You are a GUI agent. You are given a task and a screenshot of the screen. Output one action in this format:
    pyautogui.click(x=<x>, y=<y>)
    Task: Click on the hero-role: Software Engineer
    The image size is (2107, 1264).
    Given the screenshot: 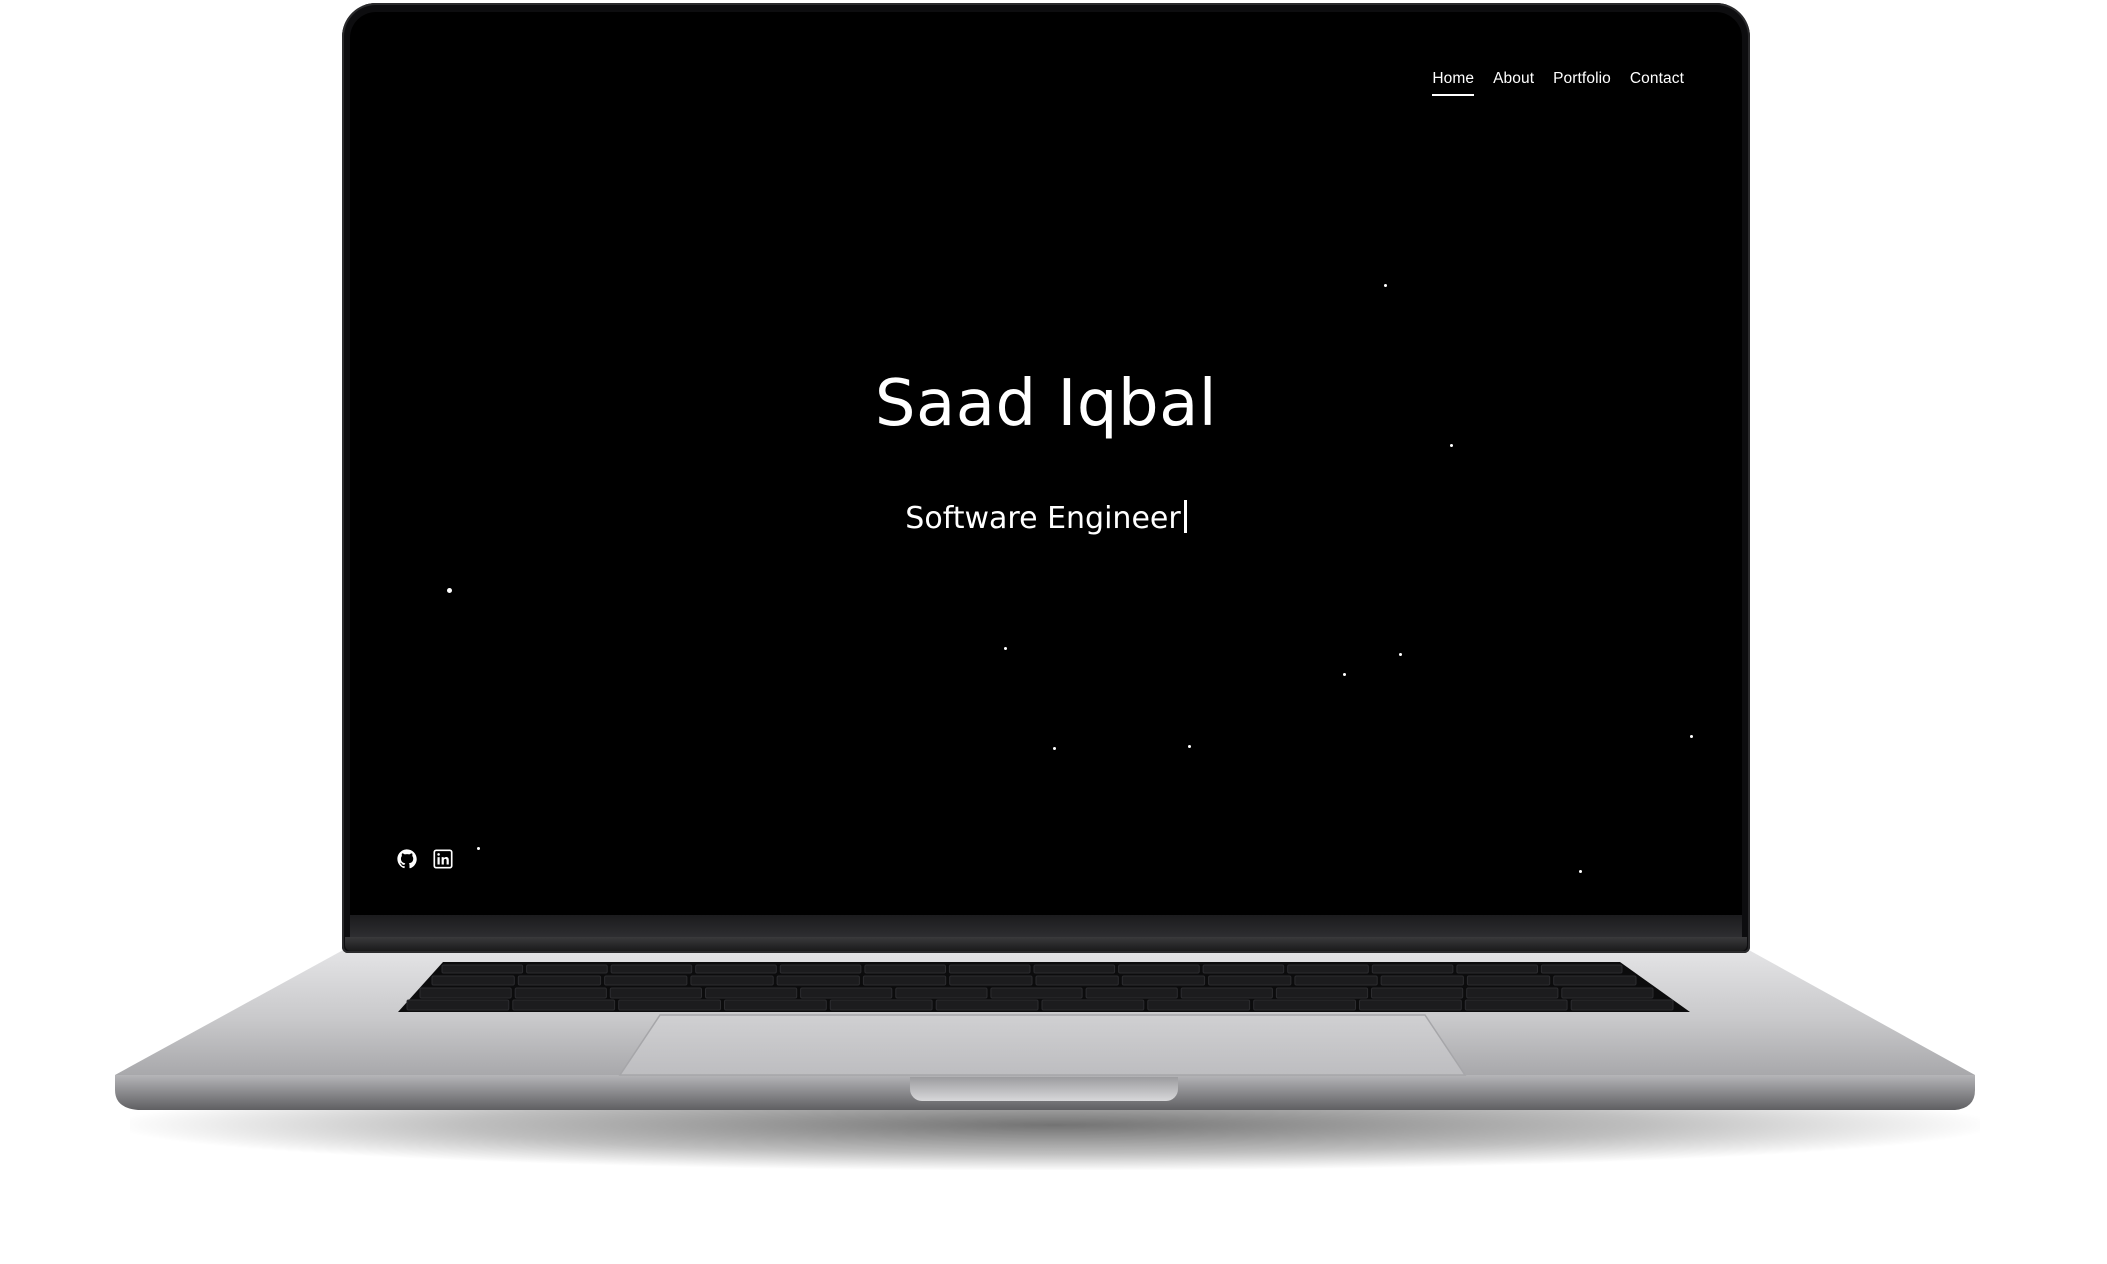 What is the action you would take?
    pyautogui.click(x=1043, y=518)
    